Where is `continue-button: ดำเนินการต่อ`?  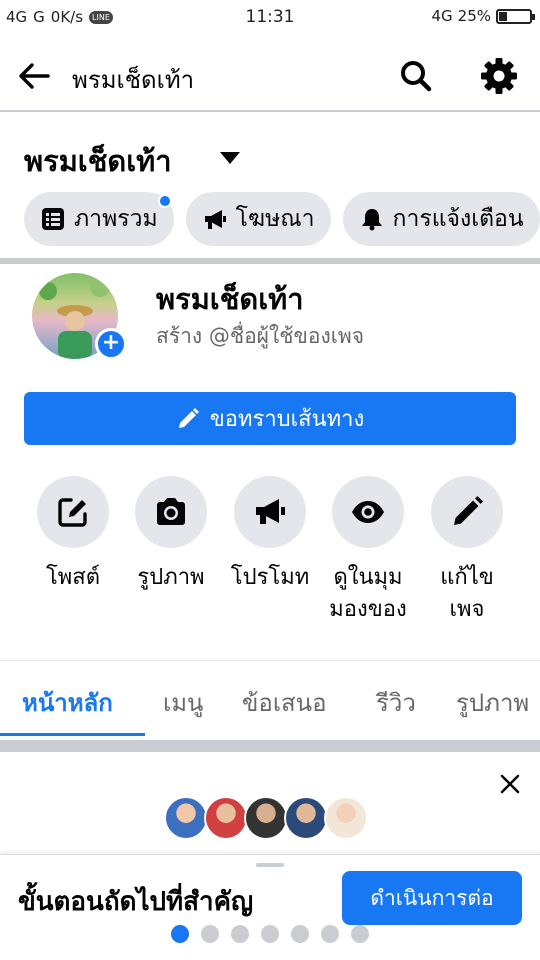 continue-button: ดำเนินการต่อ is located at coordinates (432, 898).